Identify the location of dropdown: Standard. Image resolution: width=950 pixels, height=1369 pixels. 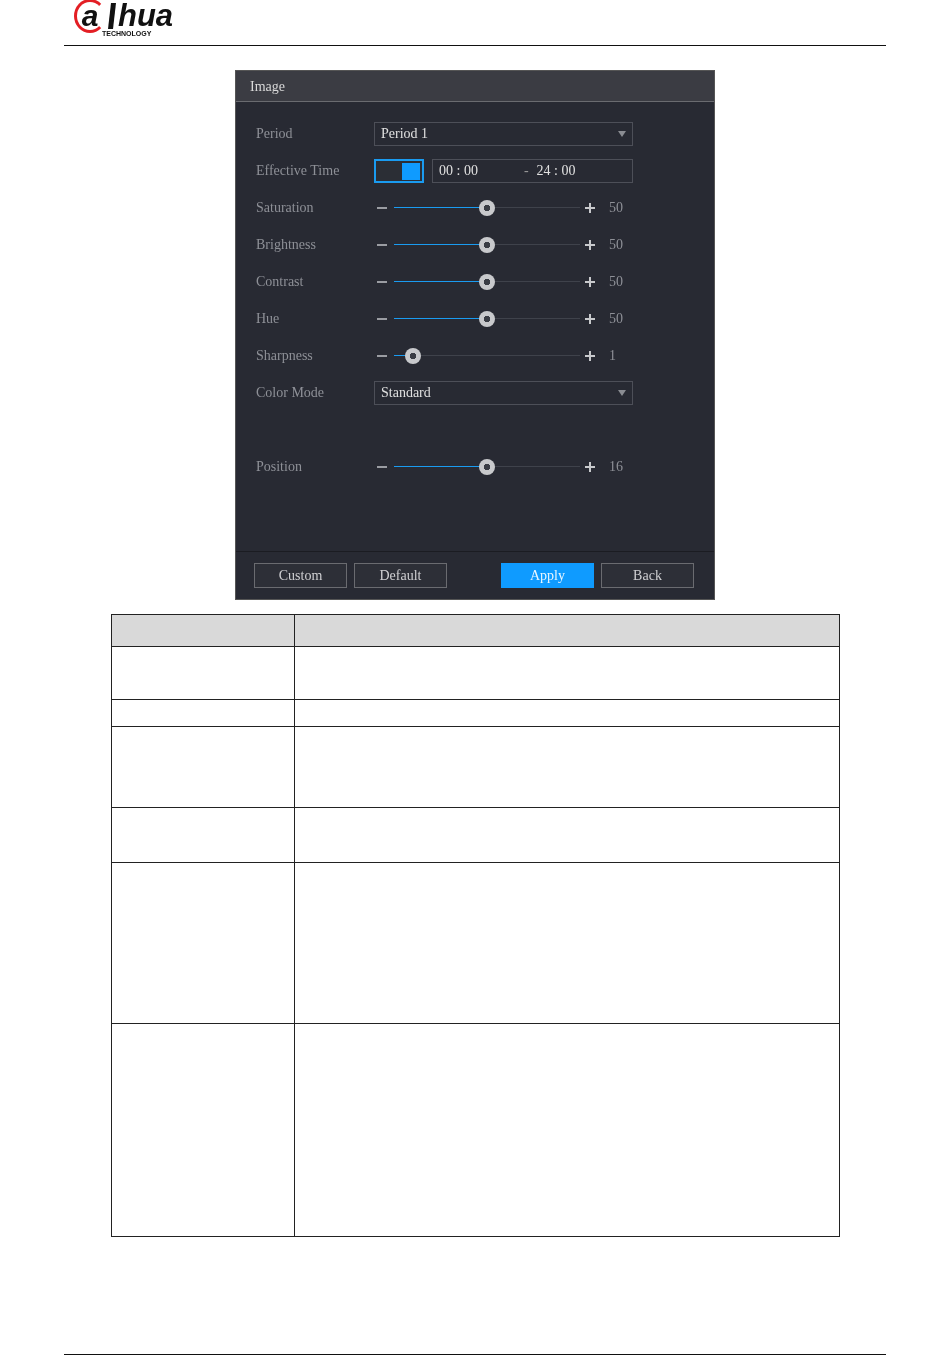
(503, 393).